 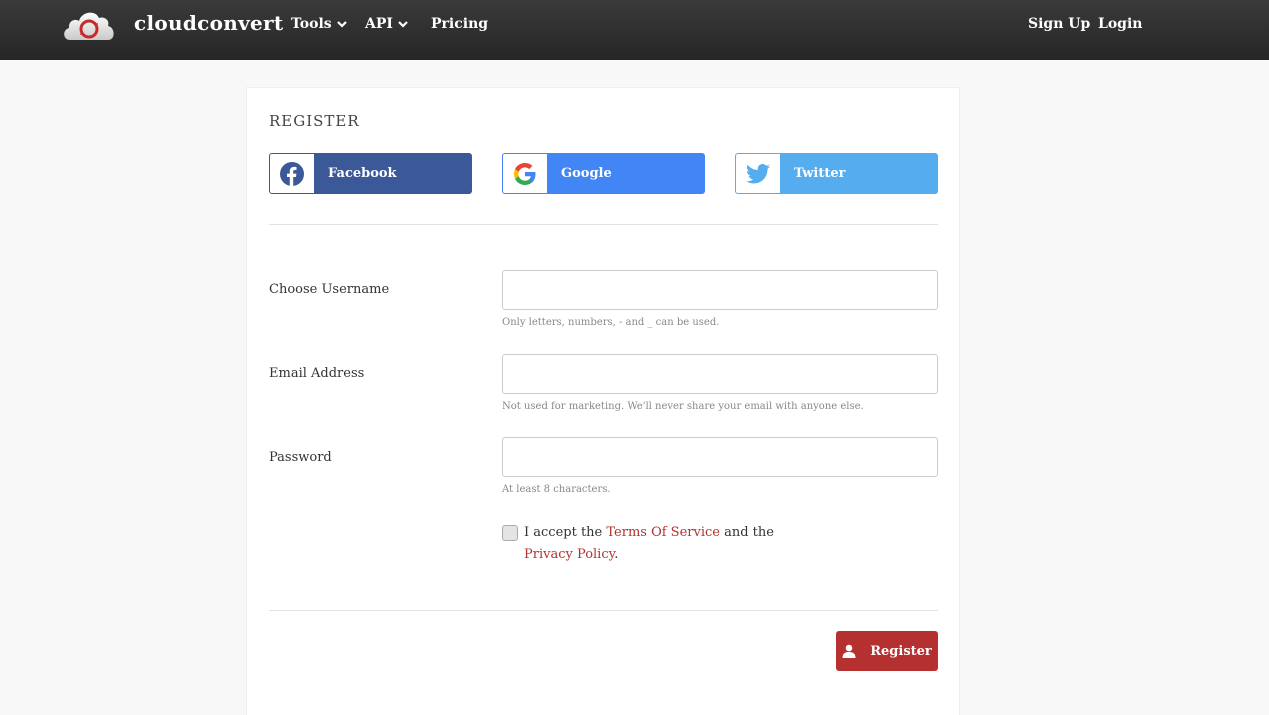 I want to click on facebook-icon-box, so click(x=292, y=173).